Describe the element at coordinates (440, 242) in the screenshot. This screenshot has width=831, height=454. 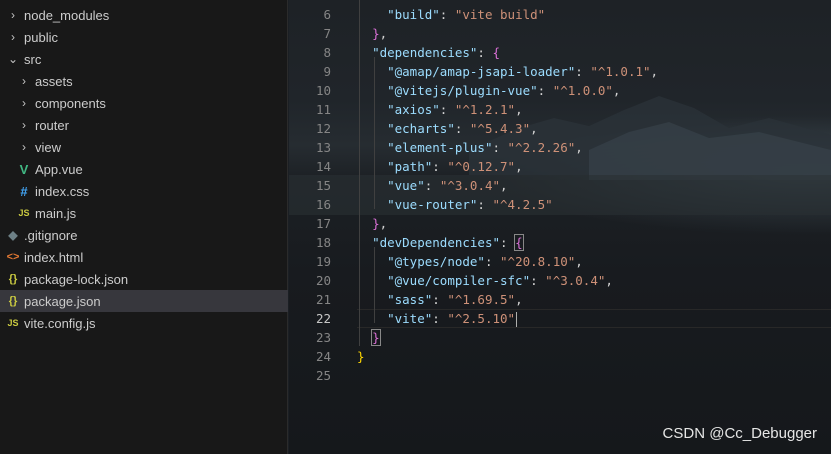
I see `code-line: "devDependencies": {` at that location.